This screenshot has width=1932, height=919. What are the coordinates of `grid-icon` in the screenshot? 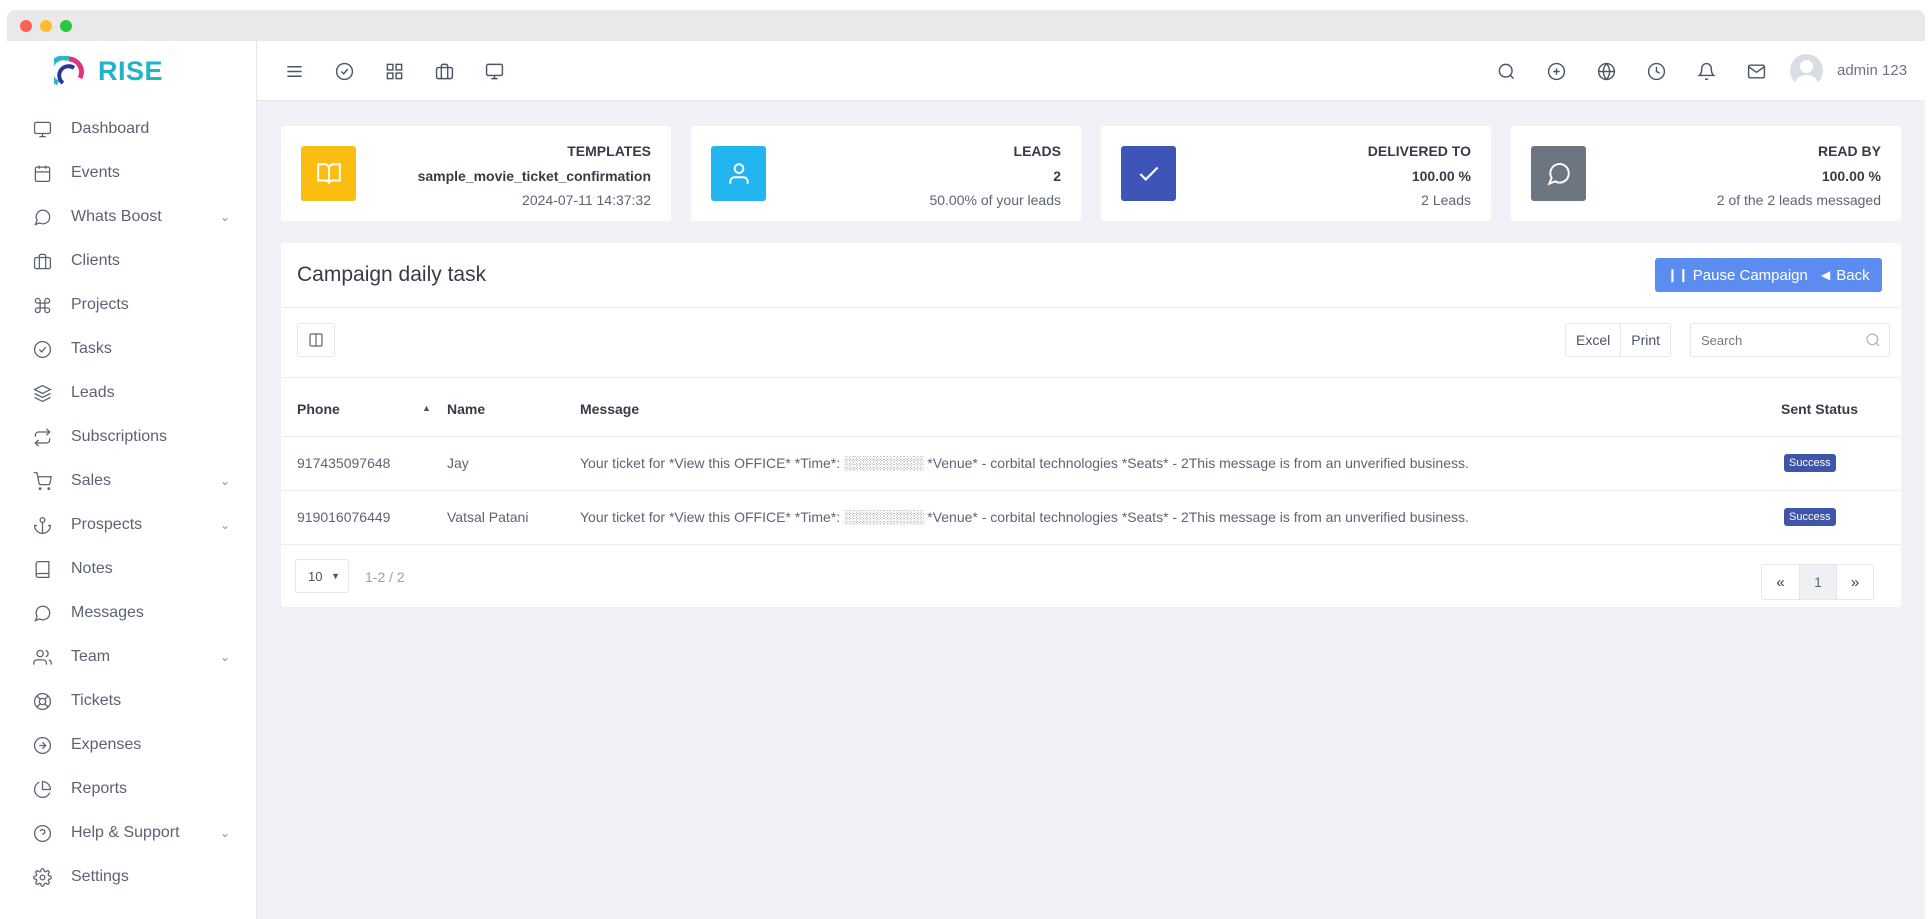 It's located at (394, 71).